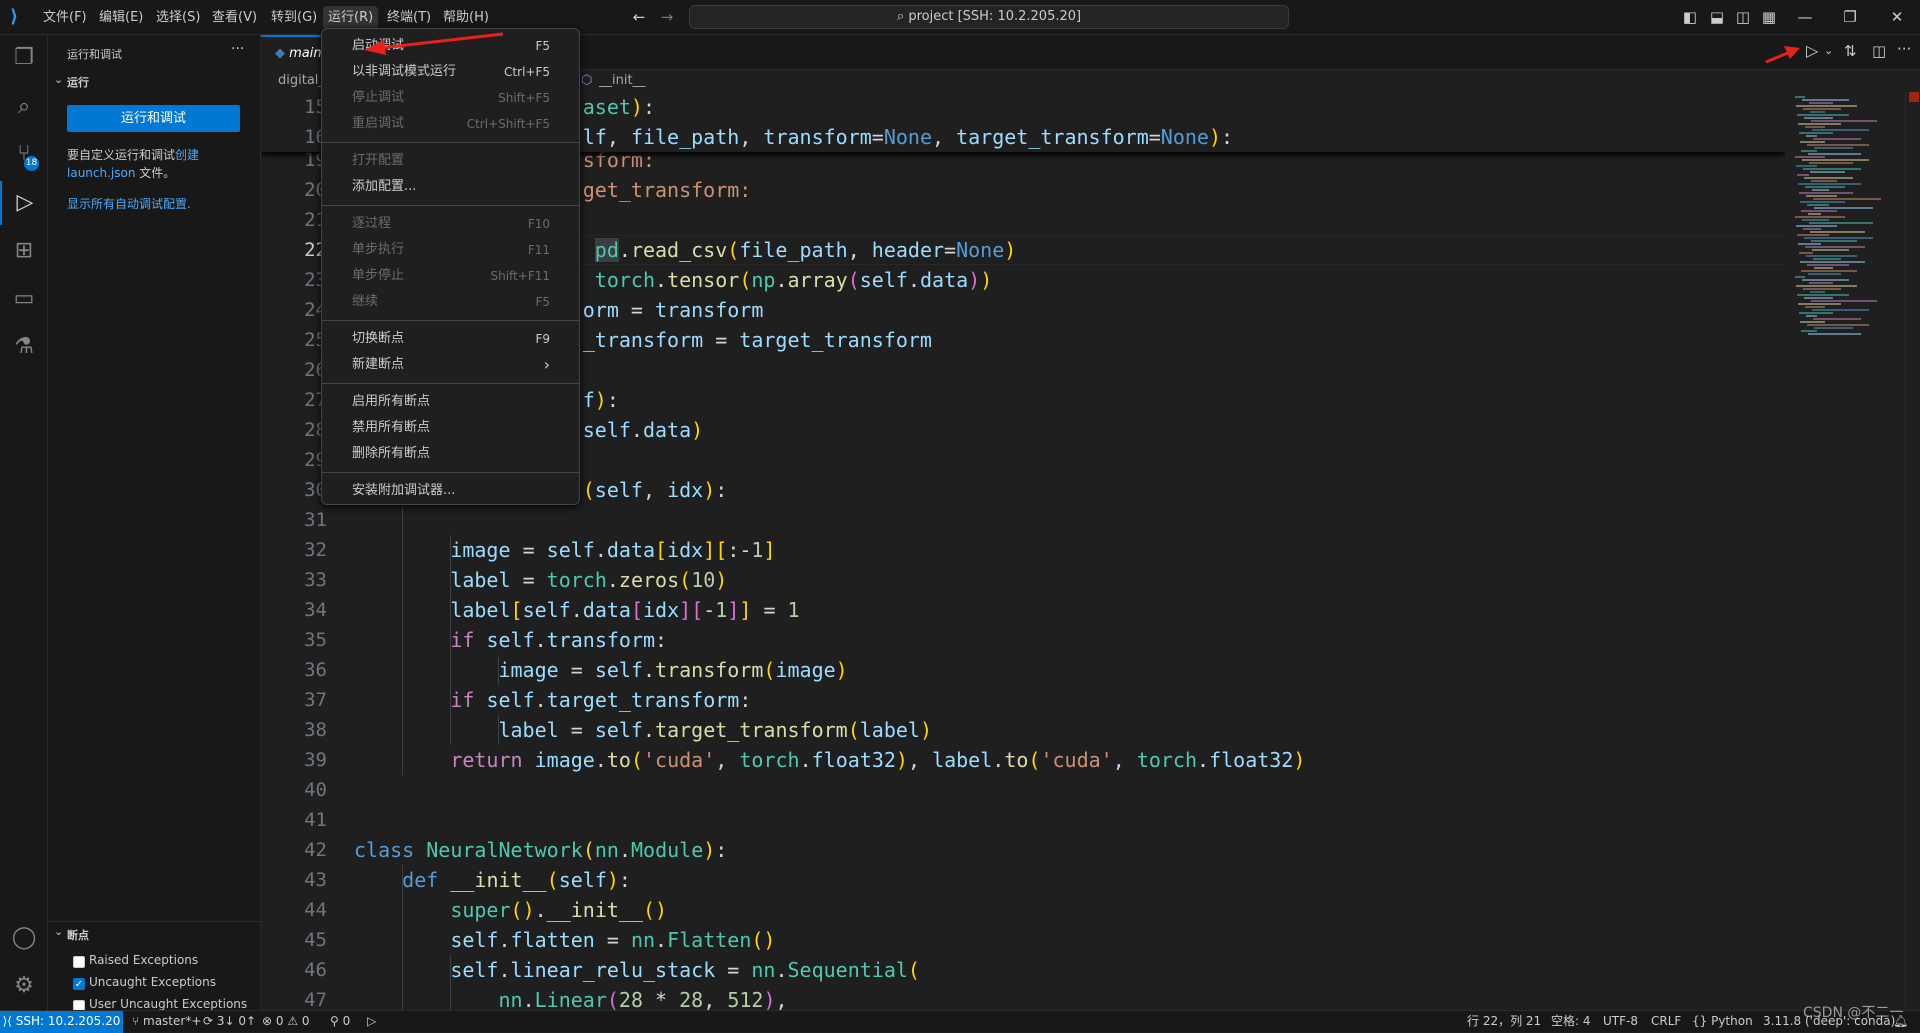  Describe the element at coordinates (450, 46) in the screenshot. I see `menu-item: 启动调试 F5` at that location.